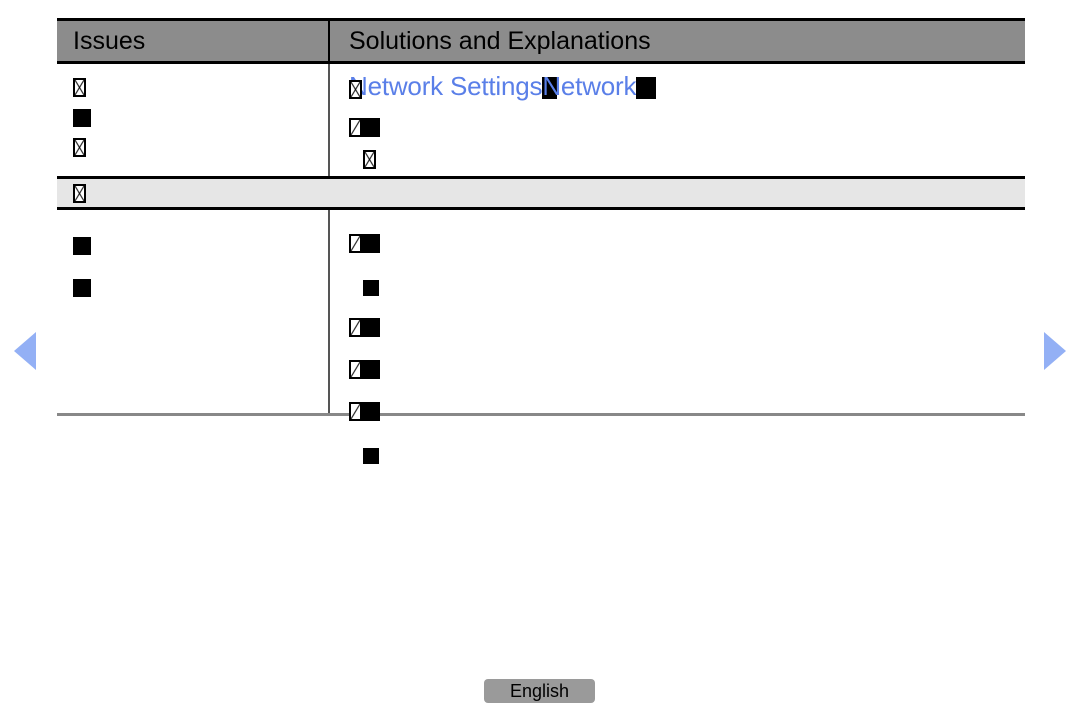 The width and height of the screenshot is (1080, 705). I want to click on language-button: English, so click(539, 691).